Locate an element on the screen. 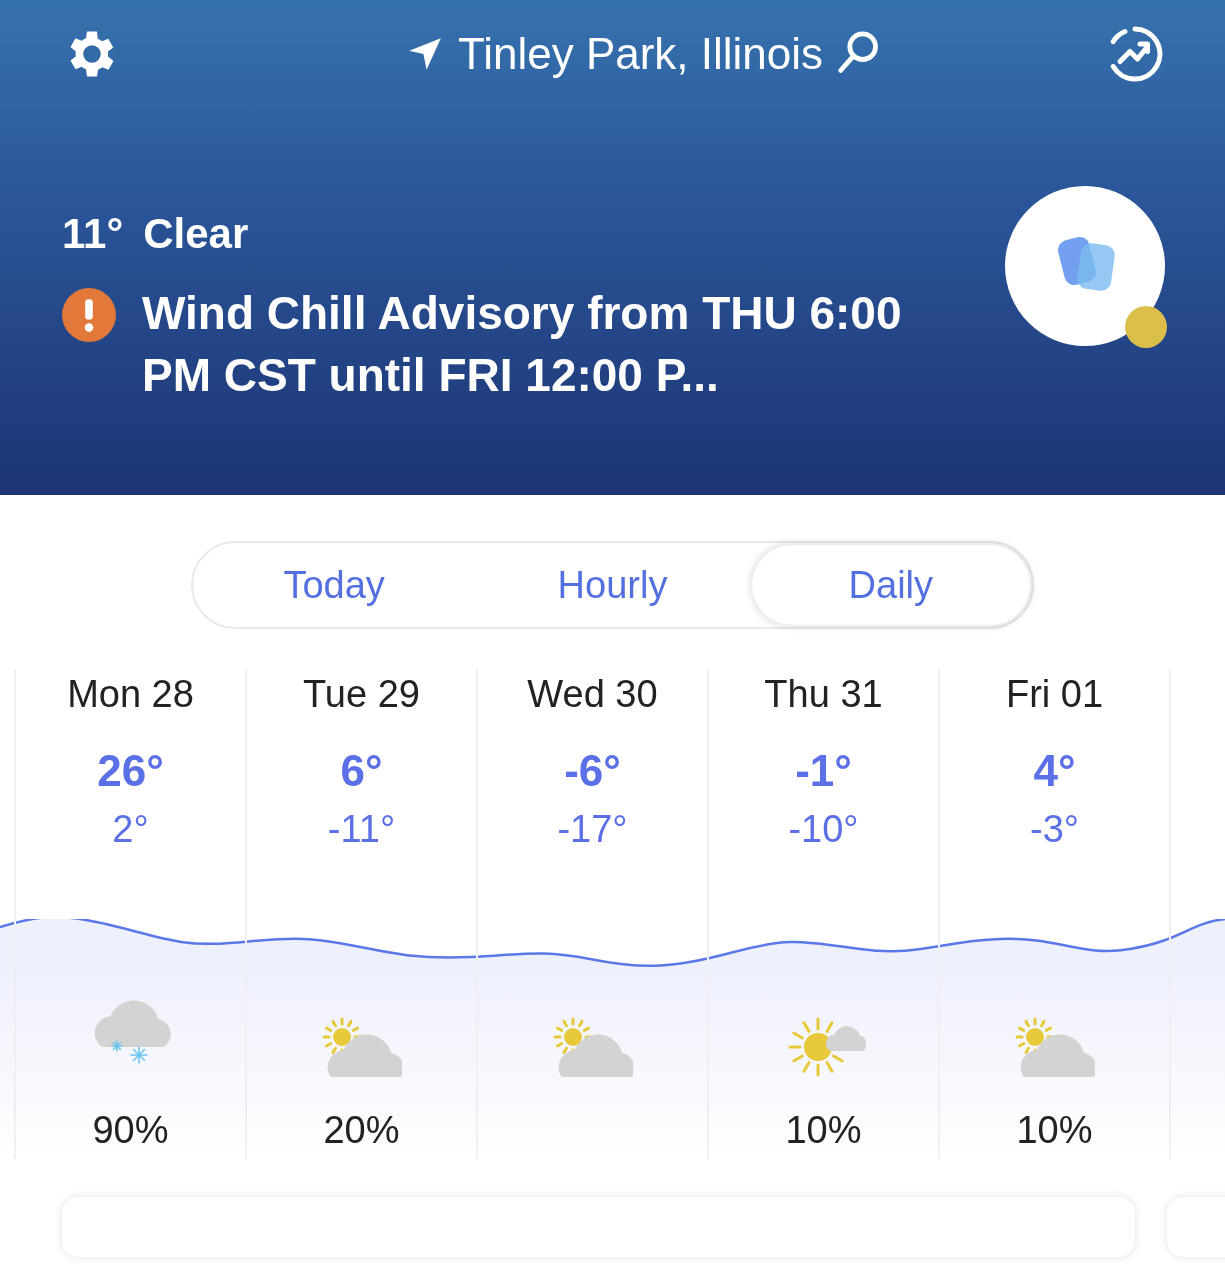 This screenshot has height=1279, width=1225. current-temperature: 11° is located at coordinates (93, 234).